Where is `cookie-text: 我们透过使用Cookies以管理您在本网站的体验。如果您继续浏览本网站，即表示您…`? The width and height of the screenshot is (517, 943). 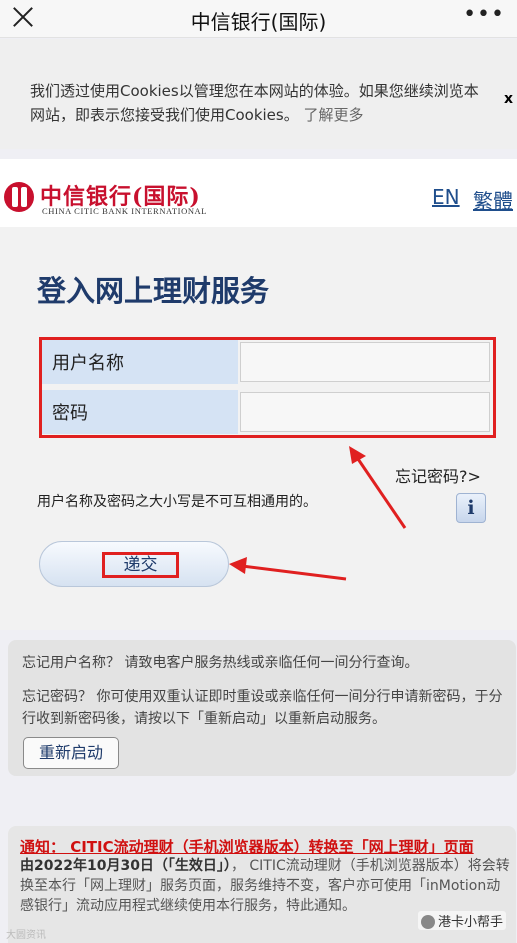
cookie-text: 我们透过使用Cookies以管理您在本网站的体验。如果您继续浏览本网站，即表示您… is located at coordinates (254, 103).